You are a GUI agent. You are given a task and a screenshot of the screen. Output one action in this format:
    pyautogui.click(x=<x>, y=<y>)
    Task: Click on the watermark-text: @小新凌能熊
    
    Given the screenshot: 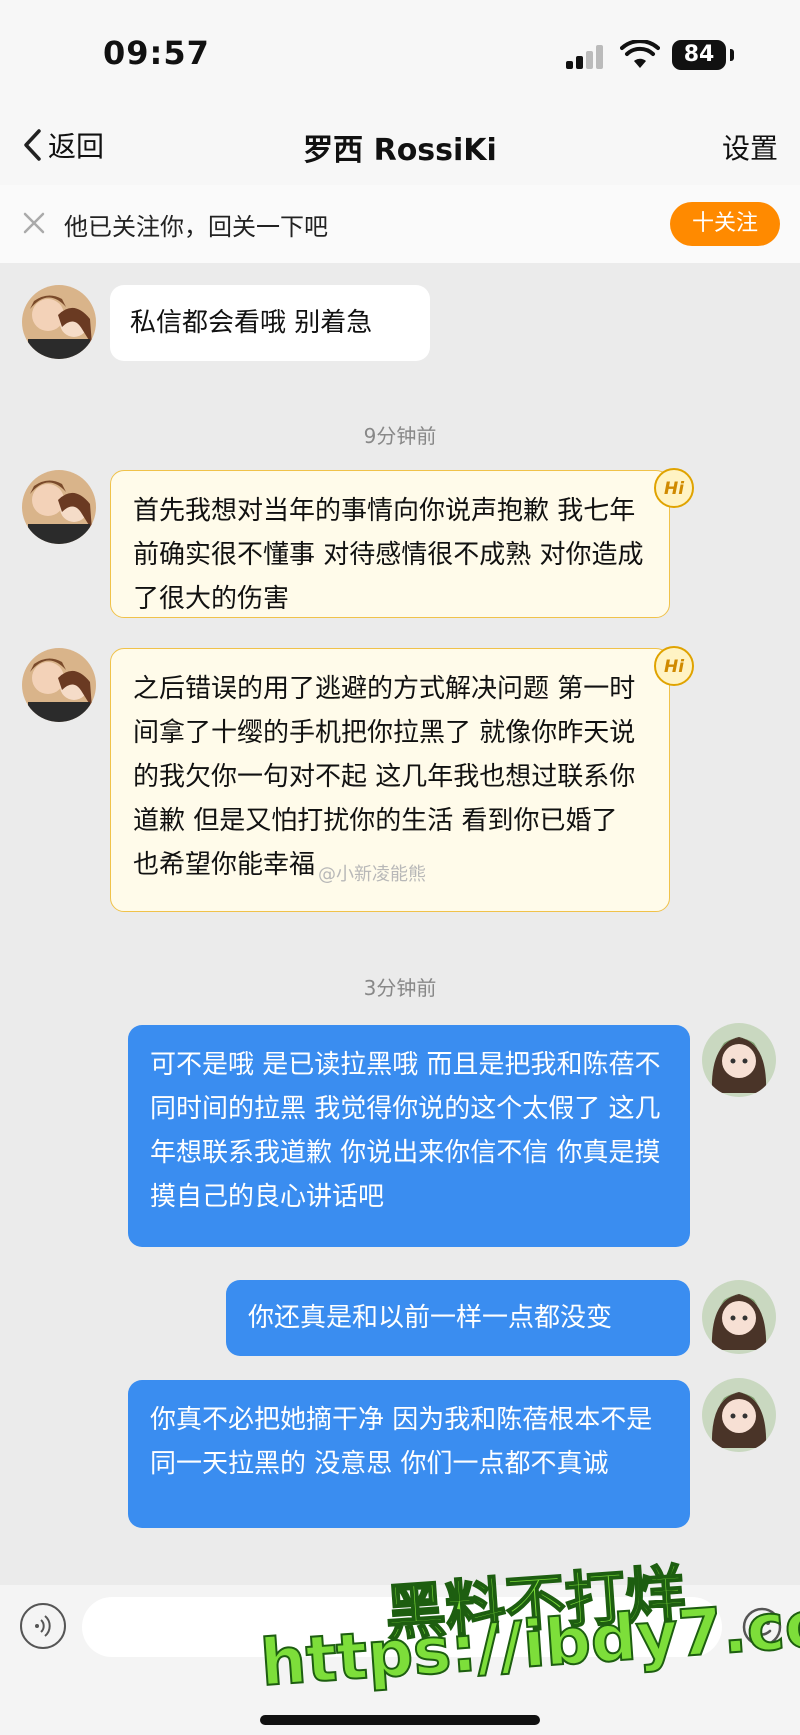 What is the action you would take?
    pyautogui.click(x=372, y=874)
    